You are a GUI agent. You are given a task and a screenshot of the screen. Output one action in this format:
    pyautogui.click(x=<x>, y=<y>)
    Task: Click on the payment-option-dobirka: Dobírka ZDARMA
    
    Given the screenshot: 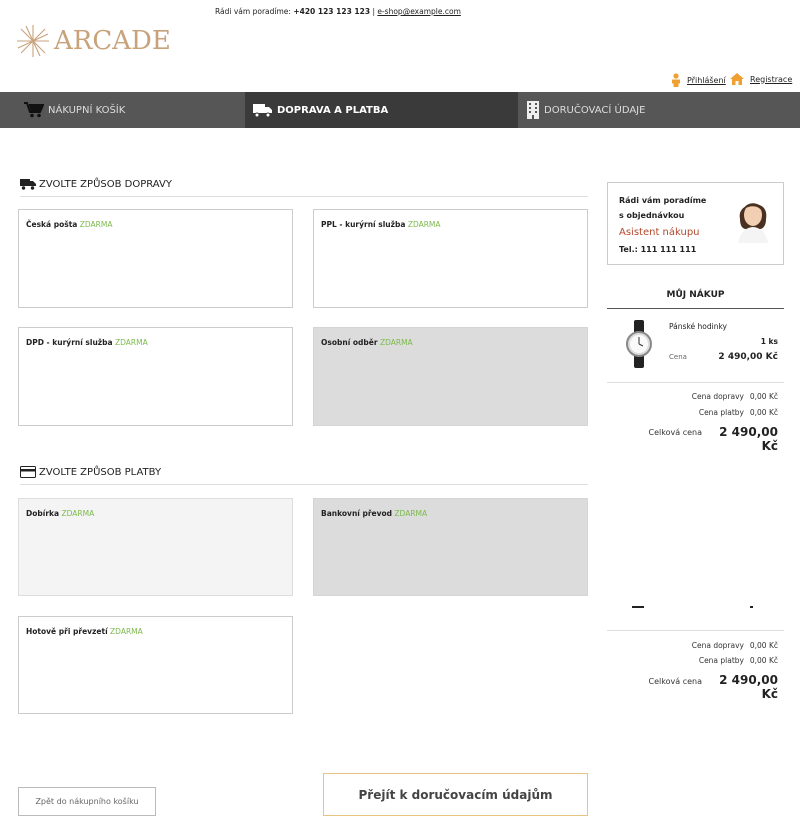 What is the action you would take?
    pyautogui.click(x=155, y=547)
    